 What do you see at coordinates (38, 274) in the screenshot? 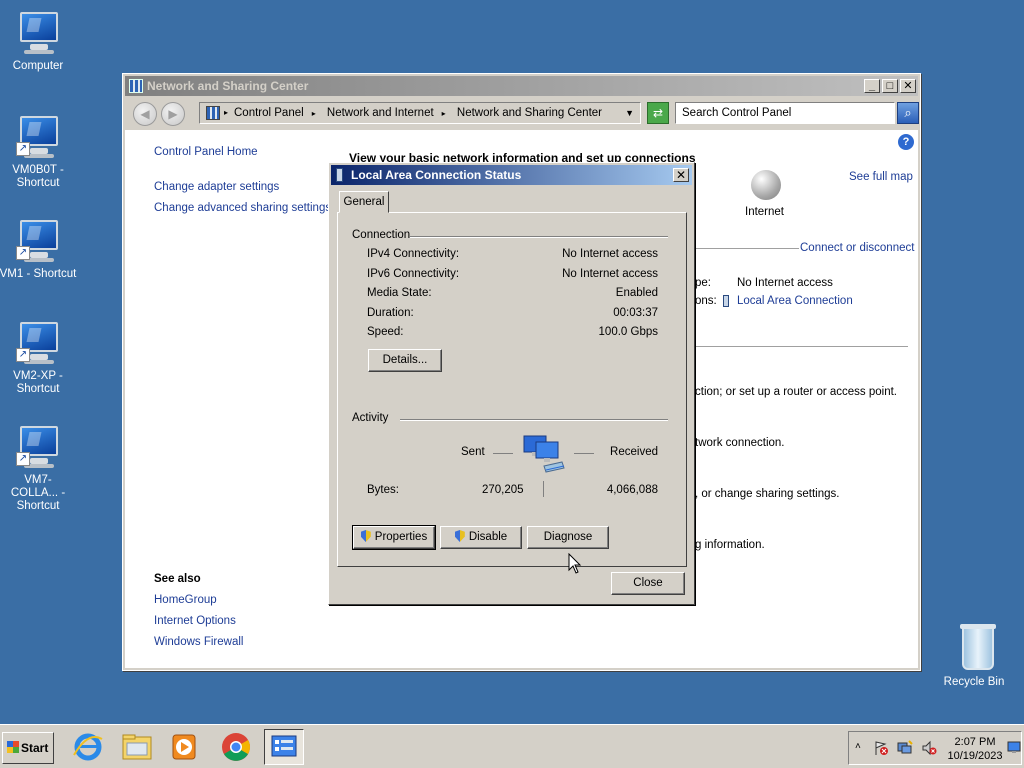
I see `desktop-icon-label: VM1 - Shortcut` at bounding box center [38, 274].